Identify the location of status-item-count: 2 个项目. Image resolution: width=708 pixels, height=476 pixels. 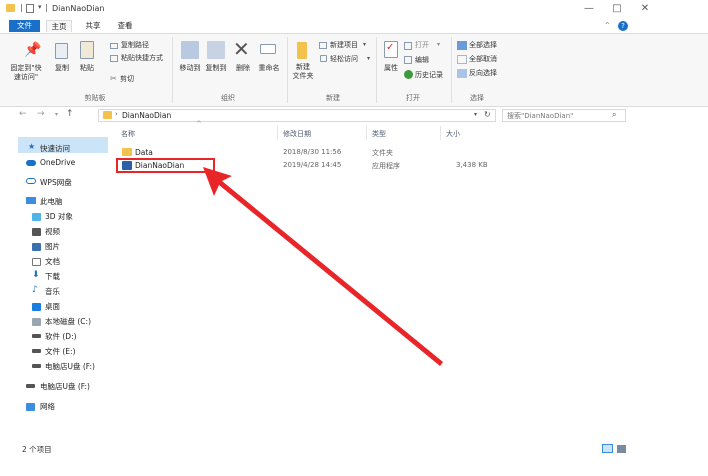
(37, 449).